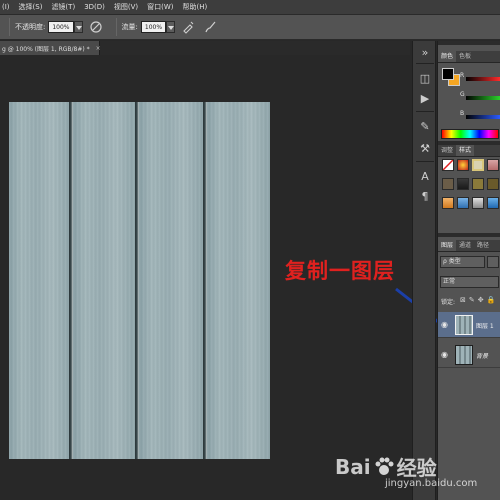  What do you see at coordinates (483, 117) in the screenshot?
I see `blue-track` at bounding box center [483, 117].